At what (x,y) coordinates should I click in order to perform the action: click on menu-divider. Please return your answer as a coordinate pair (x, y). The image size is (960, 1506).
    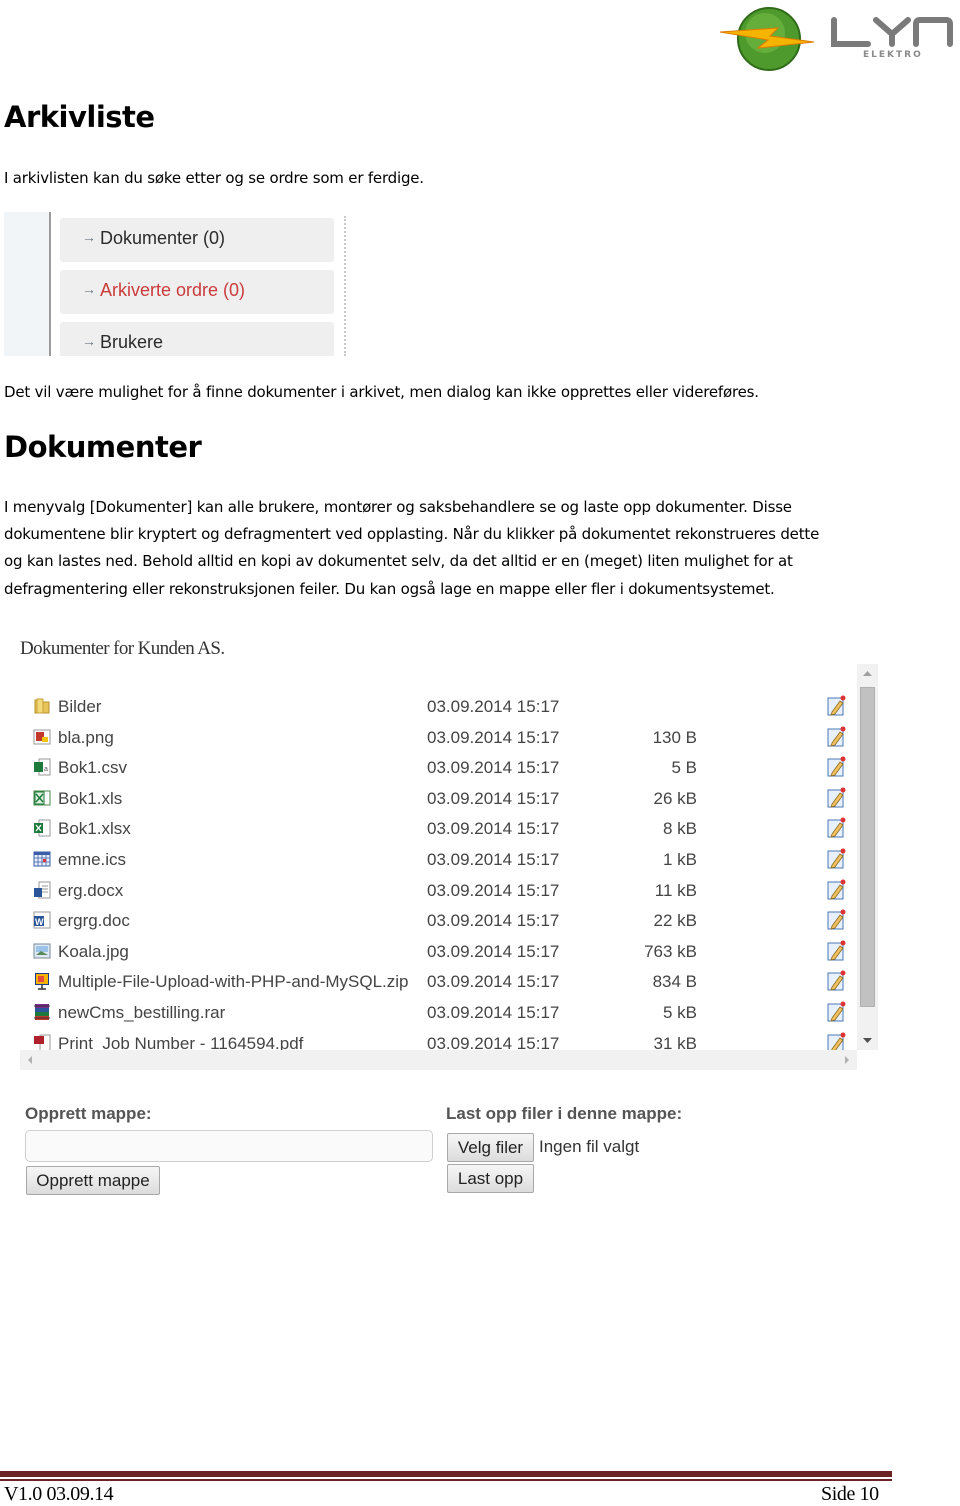
    Looking at the image, I should click on (345, 286).